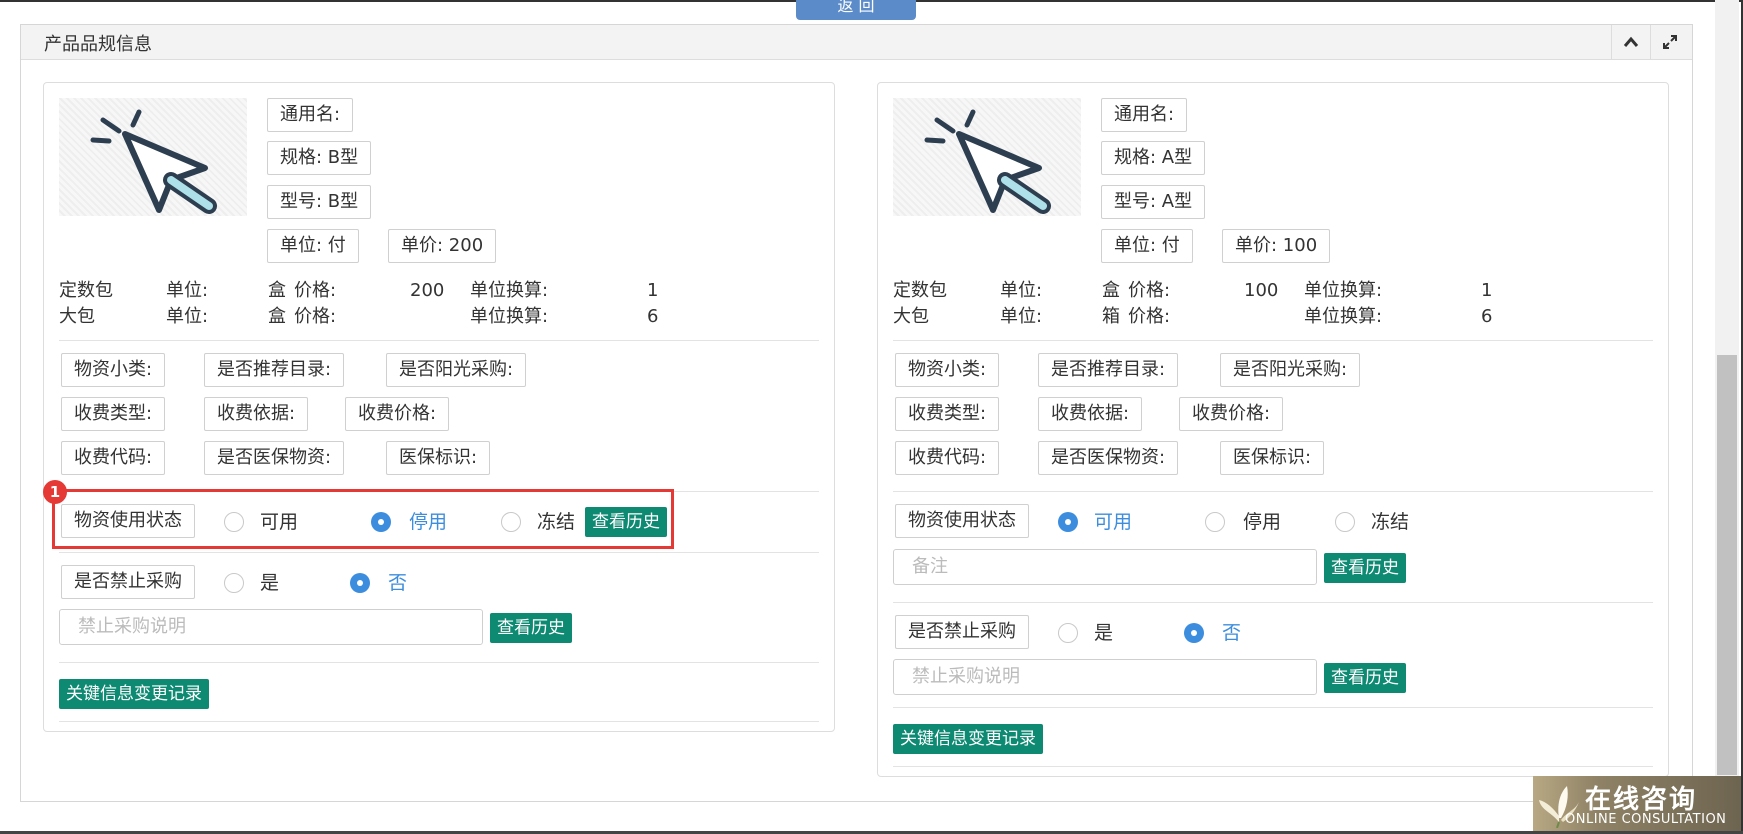 This screenshot has width=1743, height=834. I want to click on back-button: 返 回, so click(856, 10).